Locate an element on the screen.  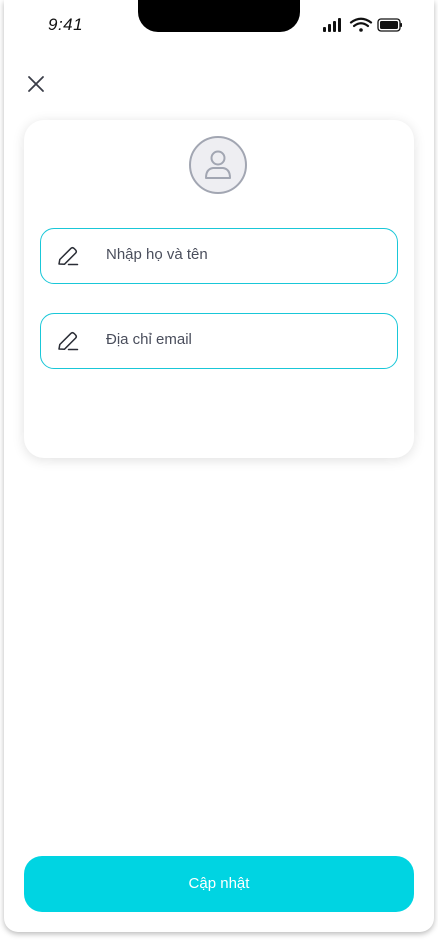
battery-icon is located at coordinates (389, 25).